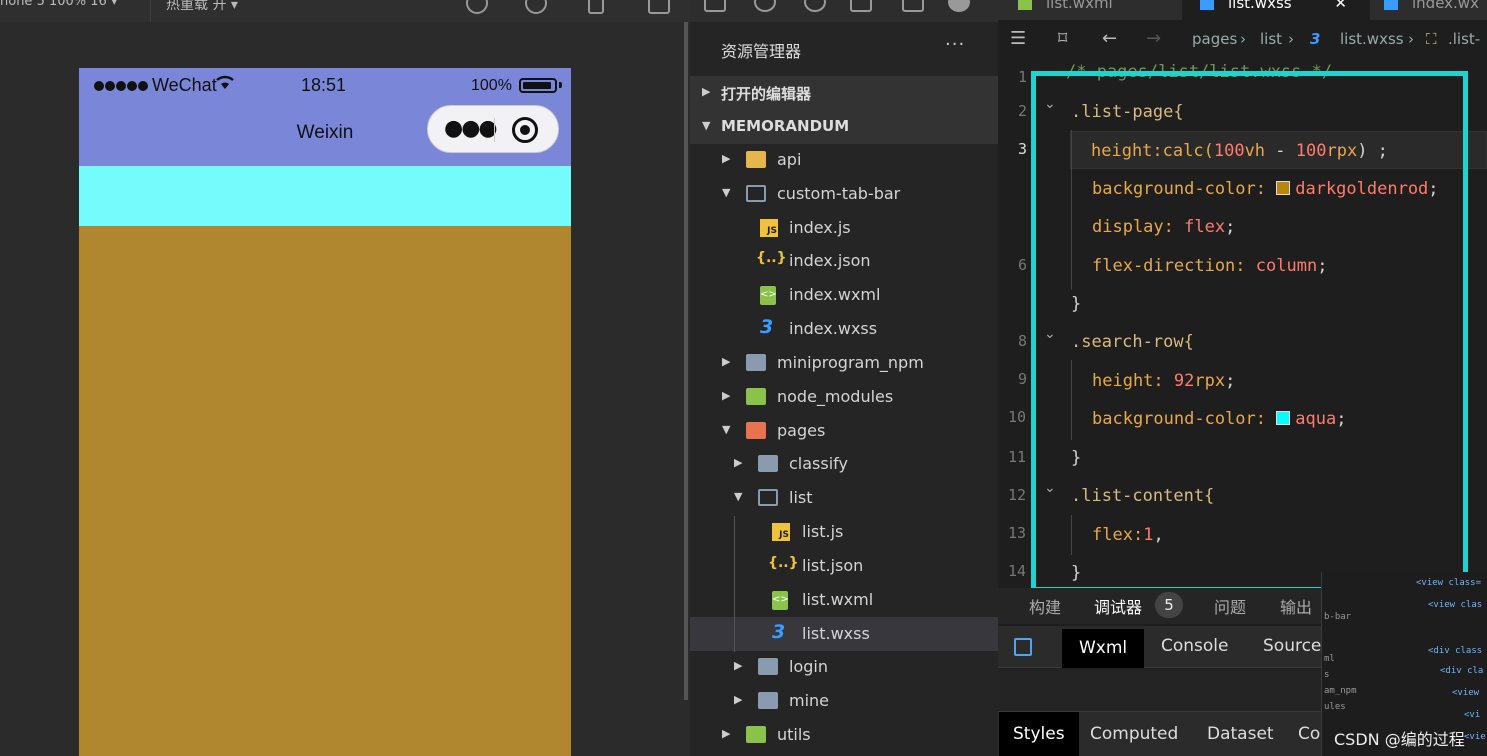 The image size is (1487, 756). Describe the element at coordinates (1465, 693) in the screenshot. I see `wxml-node: <view` at that location.